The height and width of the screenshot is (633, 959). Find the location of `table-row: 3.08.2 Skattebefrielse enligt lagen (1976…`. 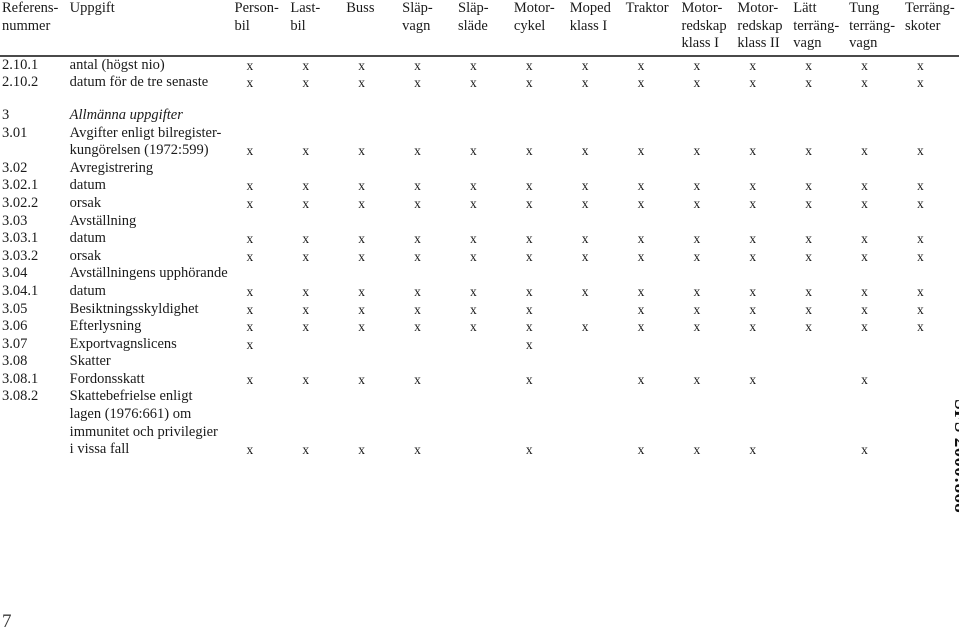

table-row: 3.08.2 Skattebefrielse enligt lagen (1976… is located at coordinates (479, 423).